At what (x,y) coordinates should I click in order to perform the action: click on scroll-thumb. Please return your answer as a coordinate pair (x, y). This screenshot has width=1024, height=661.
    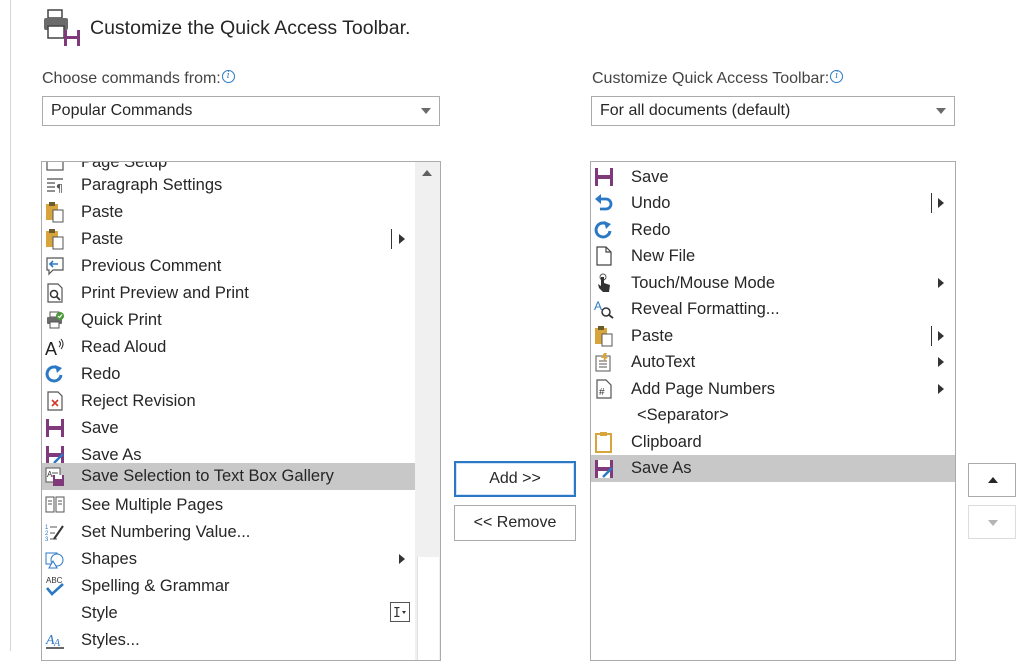
    Looking at the image, I should click on (428, 608).